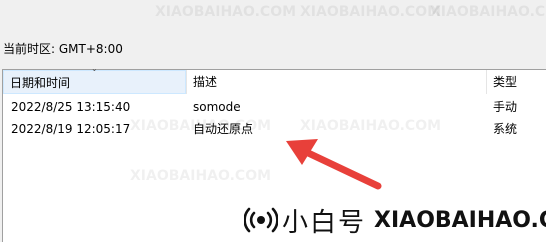 The width and height of the screenshot is (546, 242). Describe the element at coordinates (274, 107) in the screenshot. I see `restore-point-row: 2022/8/25 13:15:40 somode 手动` at that location.